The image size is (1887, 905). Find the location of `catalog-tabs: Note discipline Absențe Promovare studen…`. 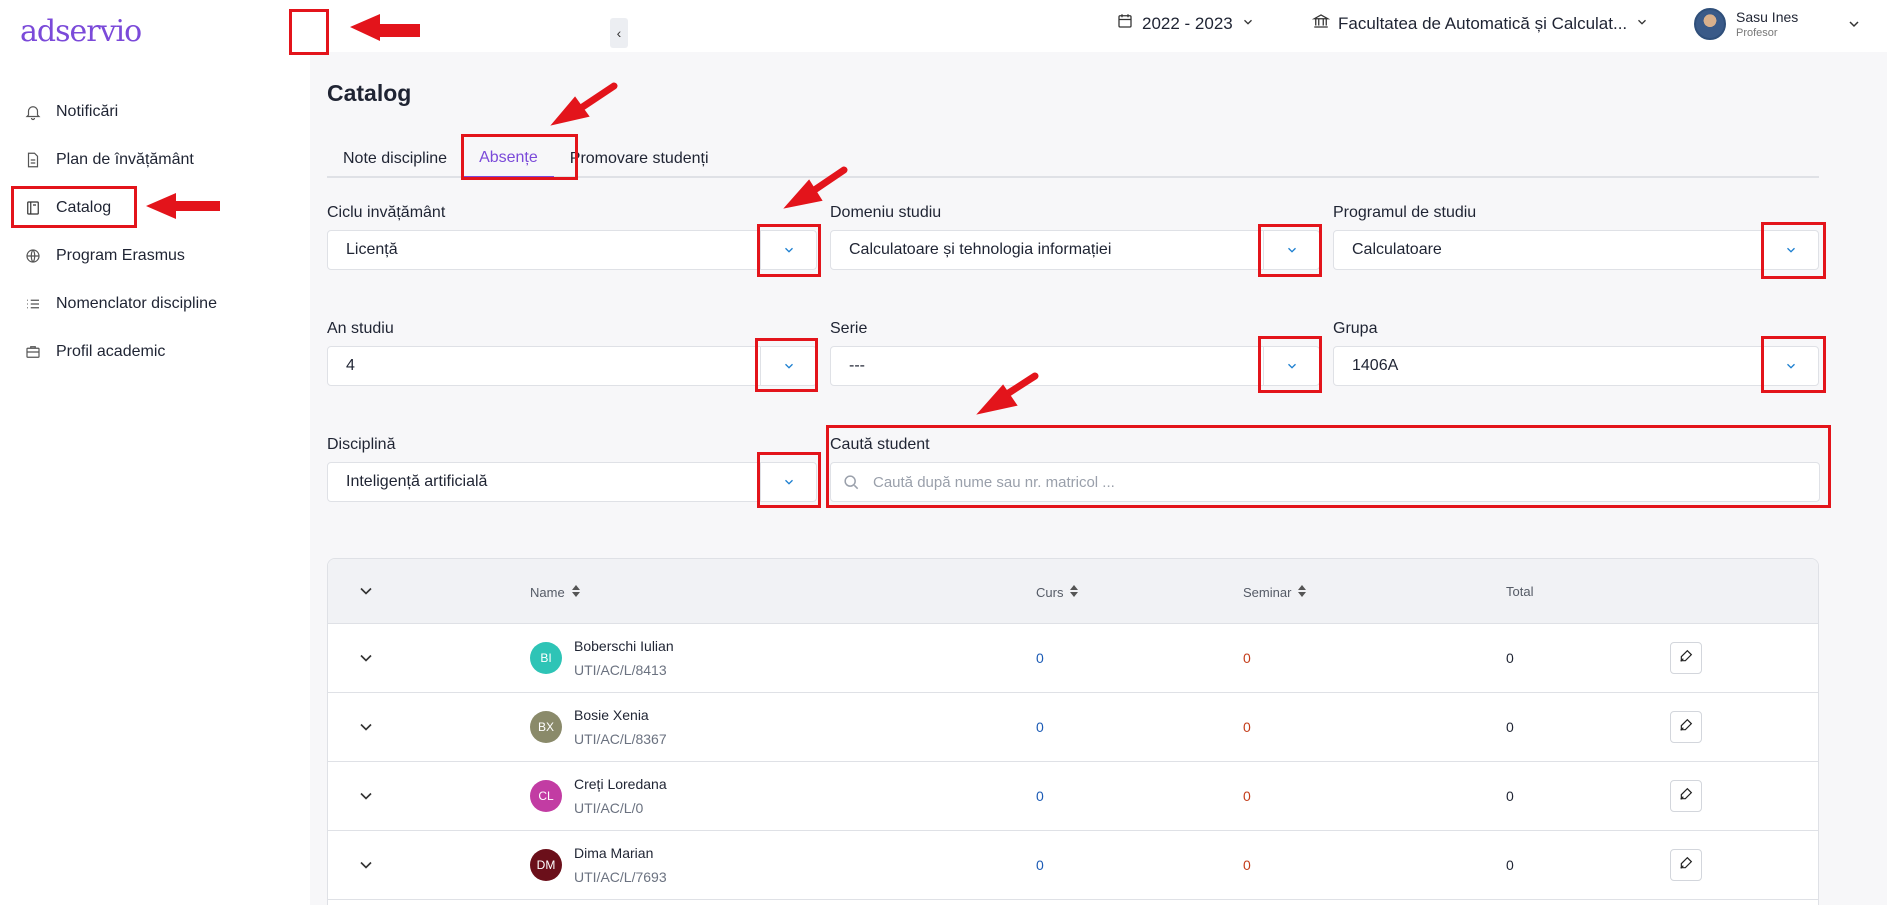

catalog-tabs: Note discipline Absențe Promovare studen… is located at coordinates (1073, 159).